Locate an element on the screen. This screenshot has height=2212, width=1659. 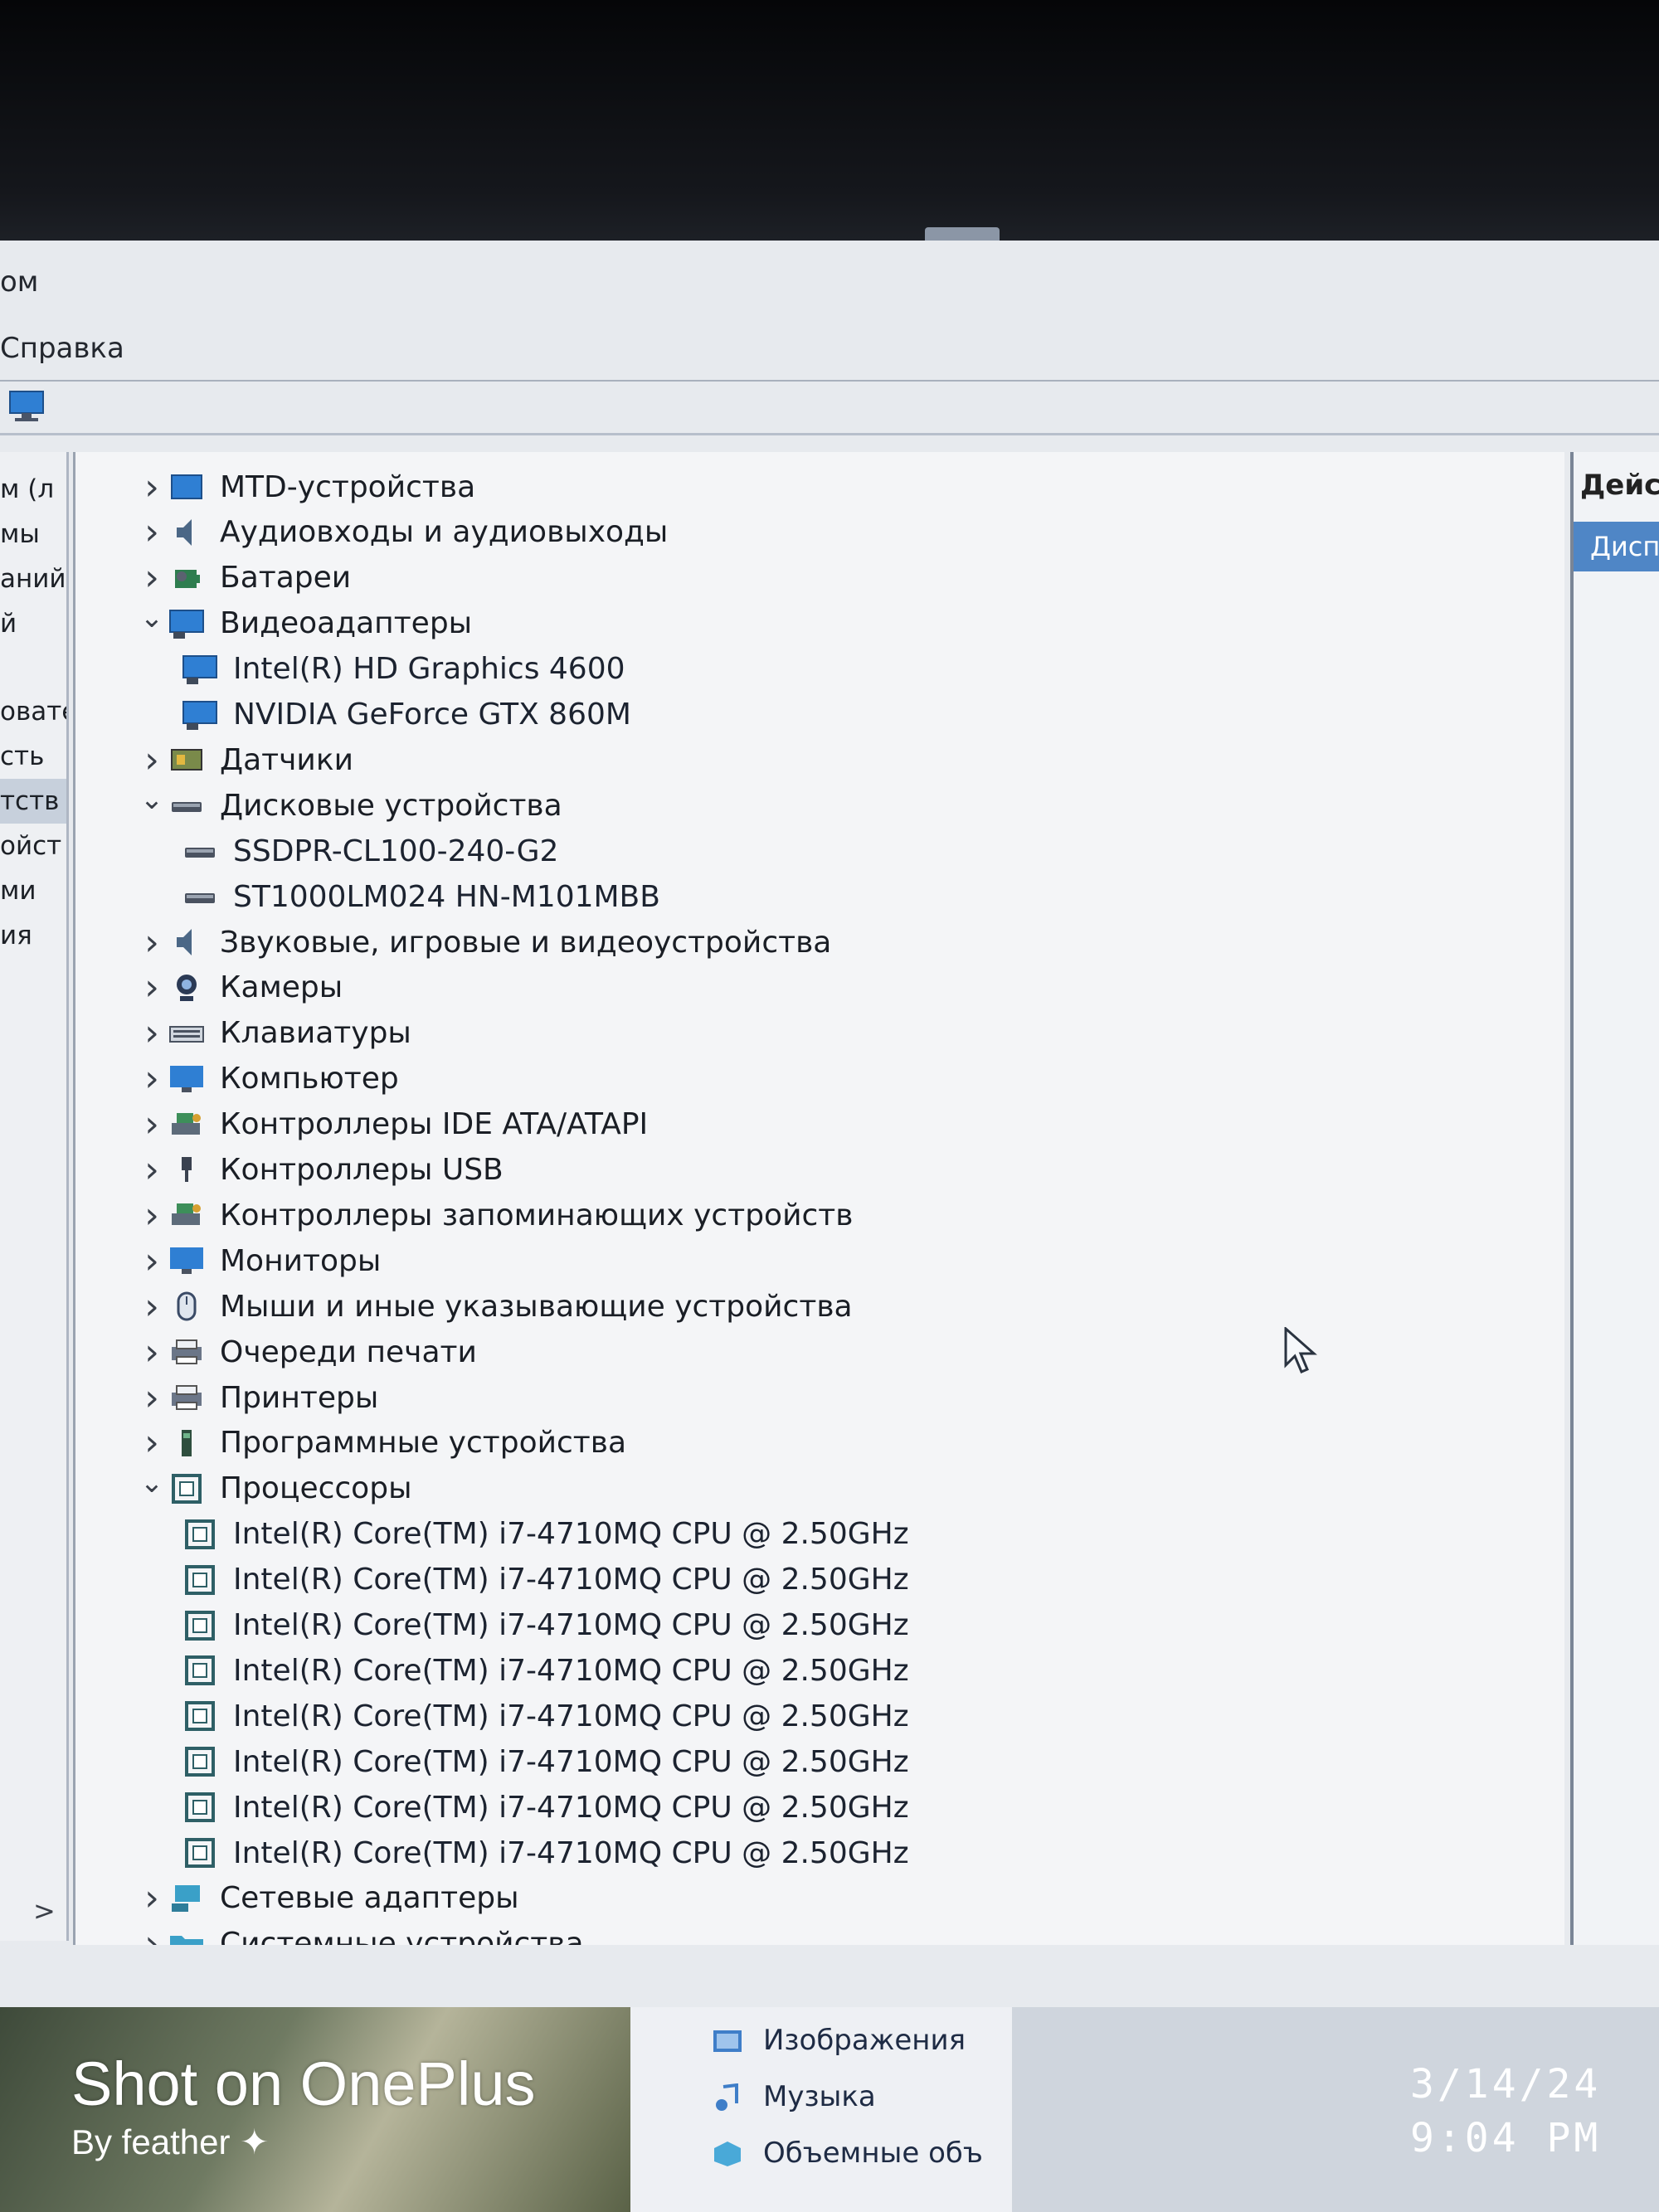
tree-category-row: › MTD-устройства is located at coordinates (305, 486).